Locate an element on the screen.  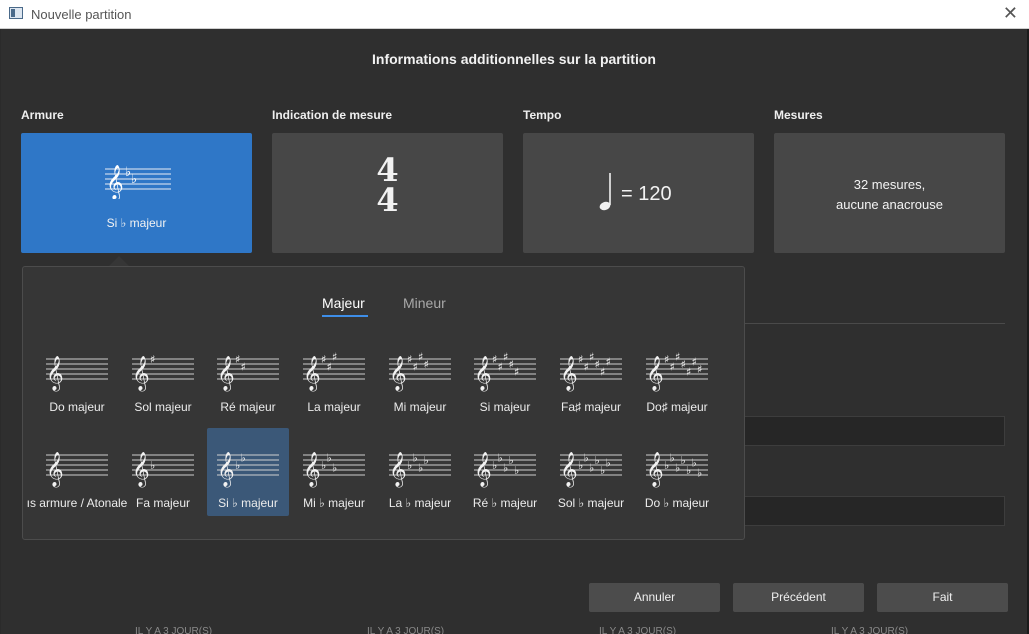
quarter-note-icon is located at coordinates (605, 192).